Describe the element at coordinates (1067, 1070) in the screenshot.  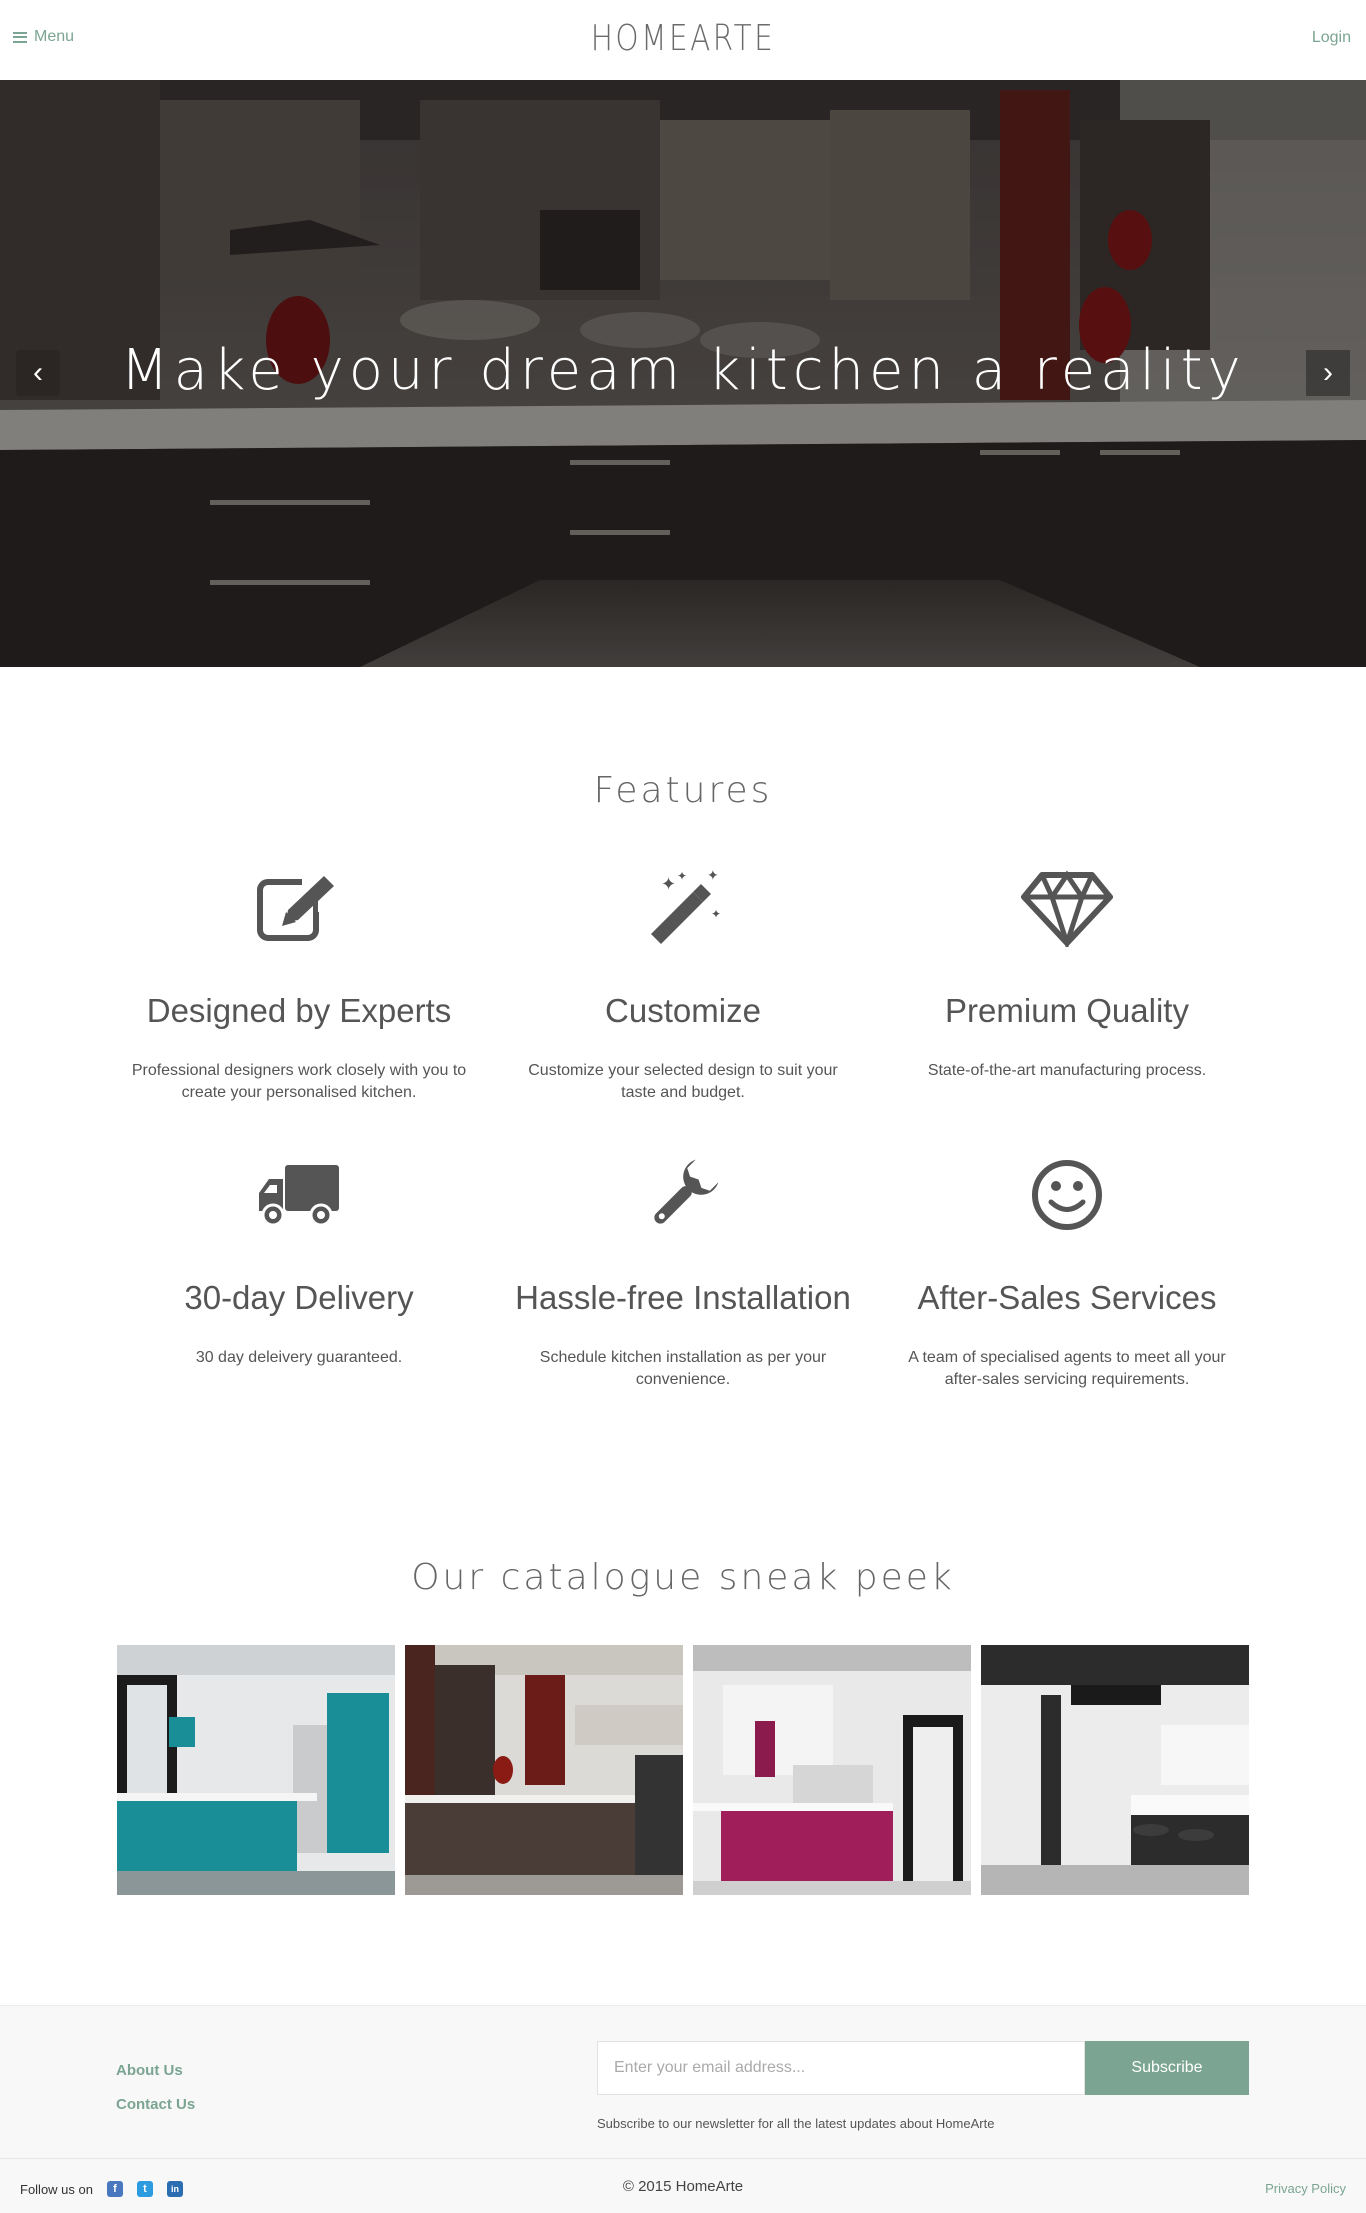
I see `feature-description: State-of-the-art manufacturing process.` at that location.